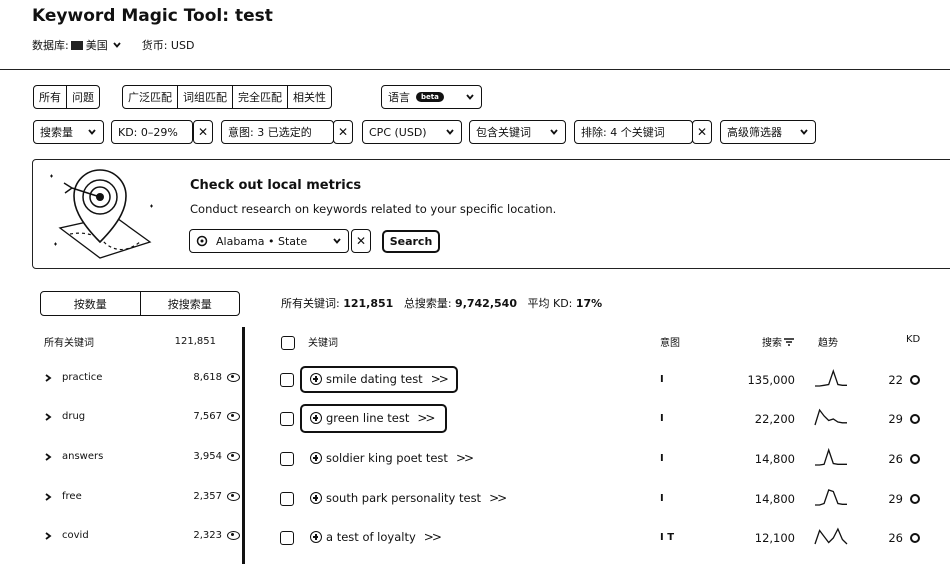  Describe the element at coordinates (190, 303) in the screenshot. I see `by-volume-button: 按搜索量` at that location.